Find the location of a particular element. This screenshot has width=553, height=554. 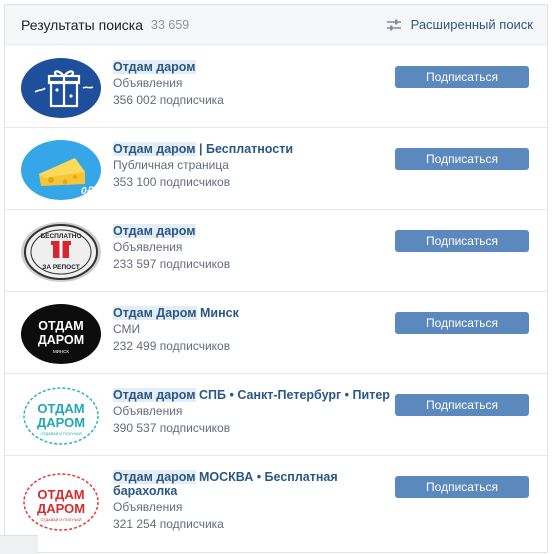

advanced-search-link: Расширенный поиск is located at coordinates (459, 24).